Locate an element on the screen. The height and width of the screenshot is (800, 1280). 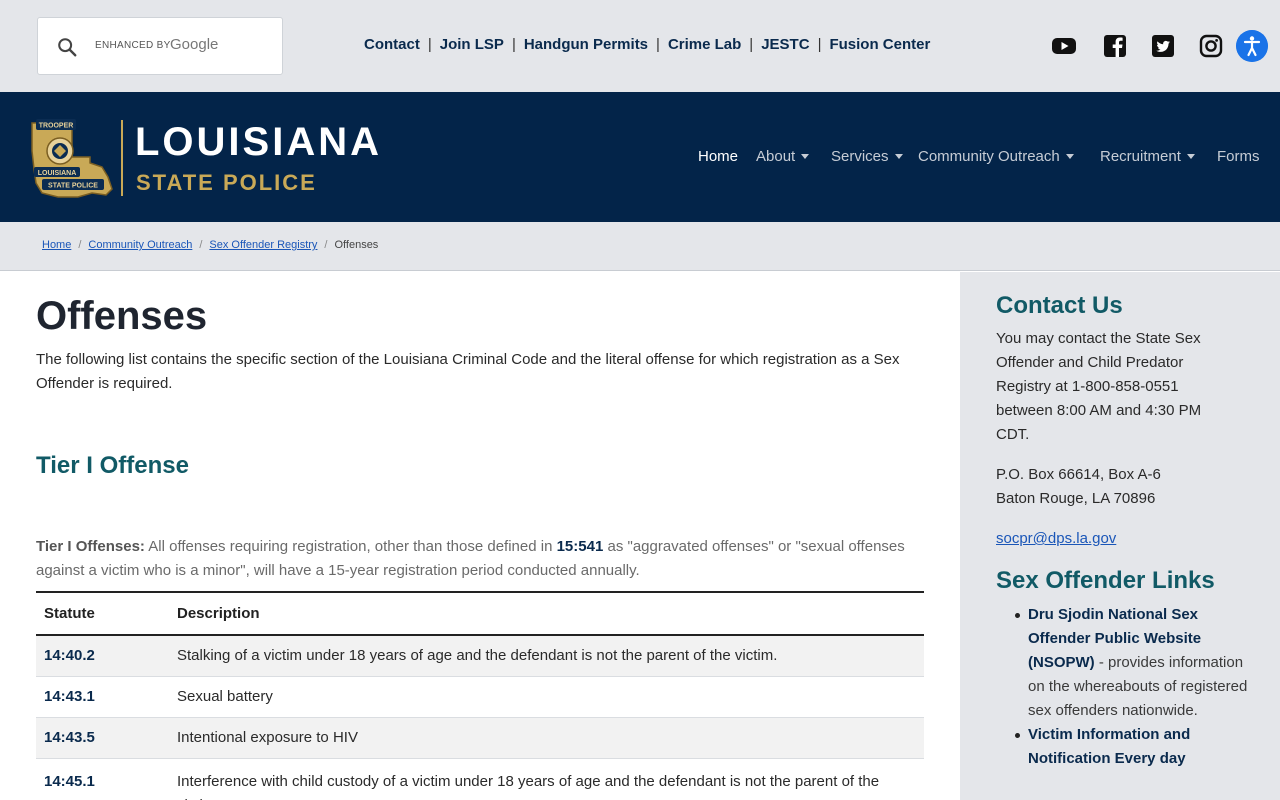
statute-cell: 14:43.5 is located at coordinates (102, 738).